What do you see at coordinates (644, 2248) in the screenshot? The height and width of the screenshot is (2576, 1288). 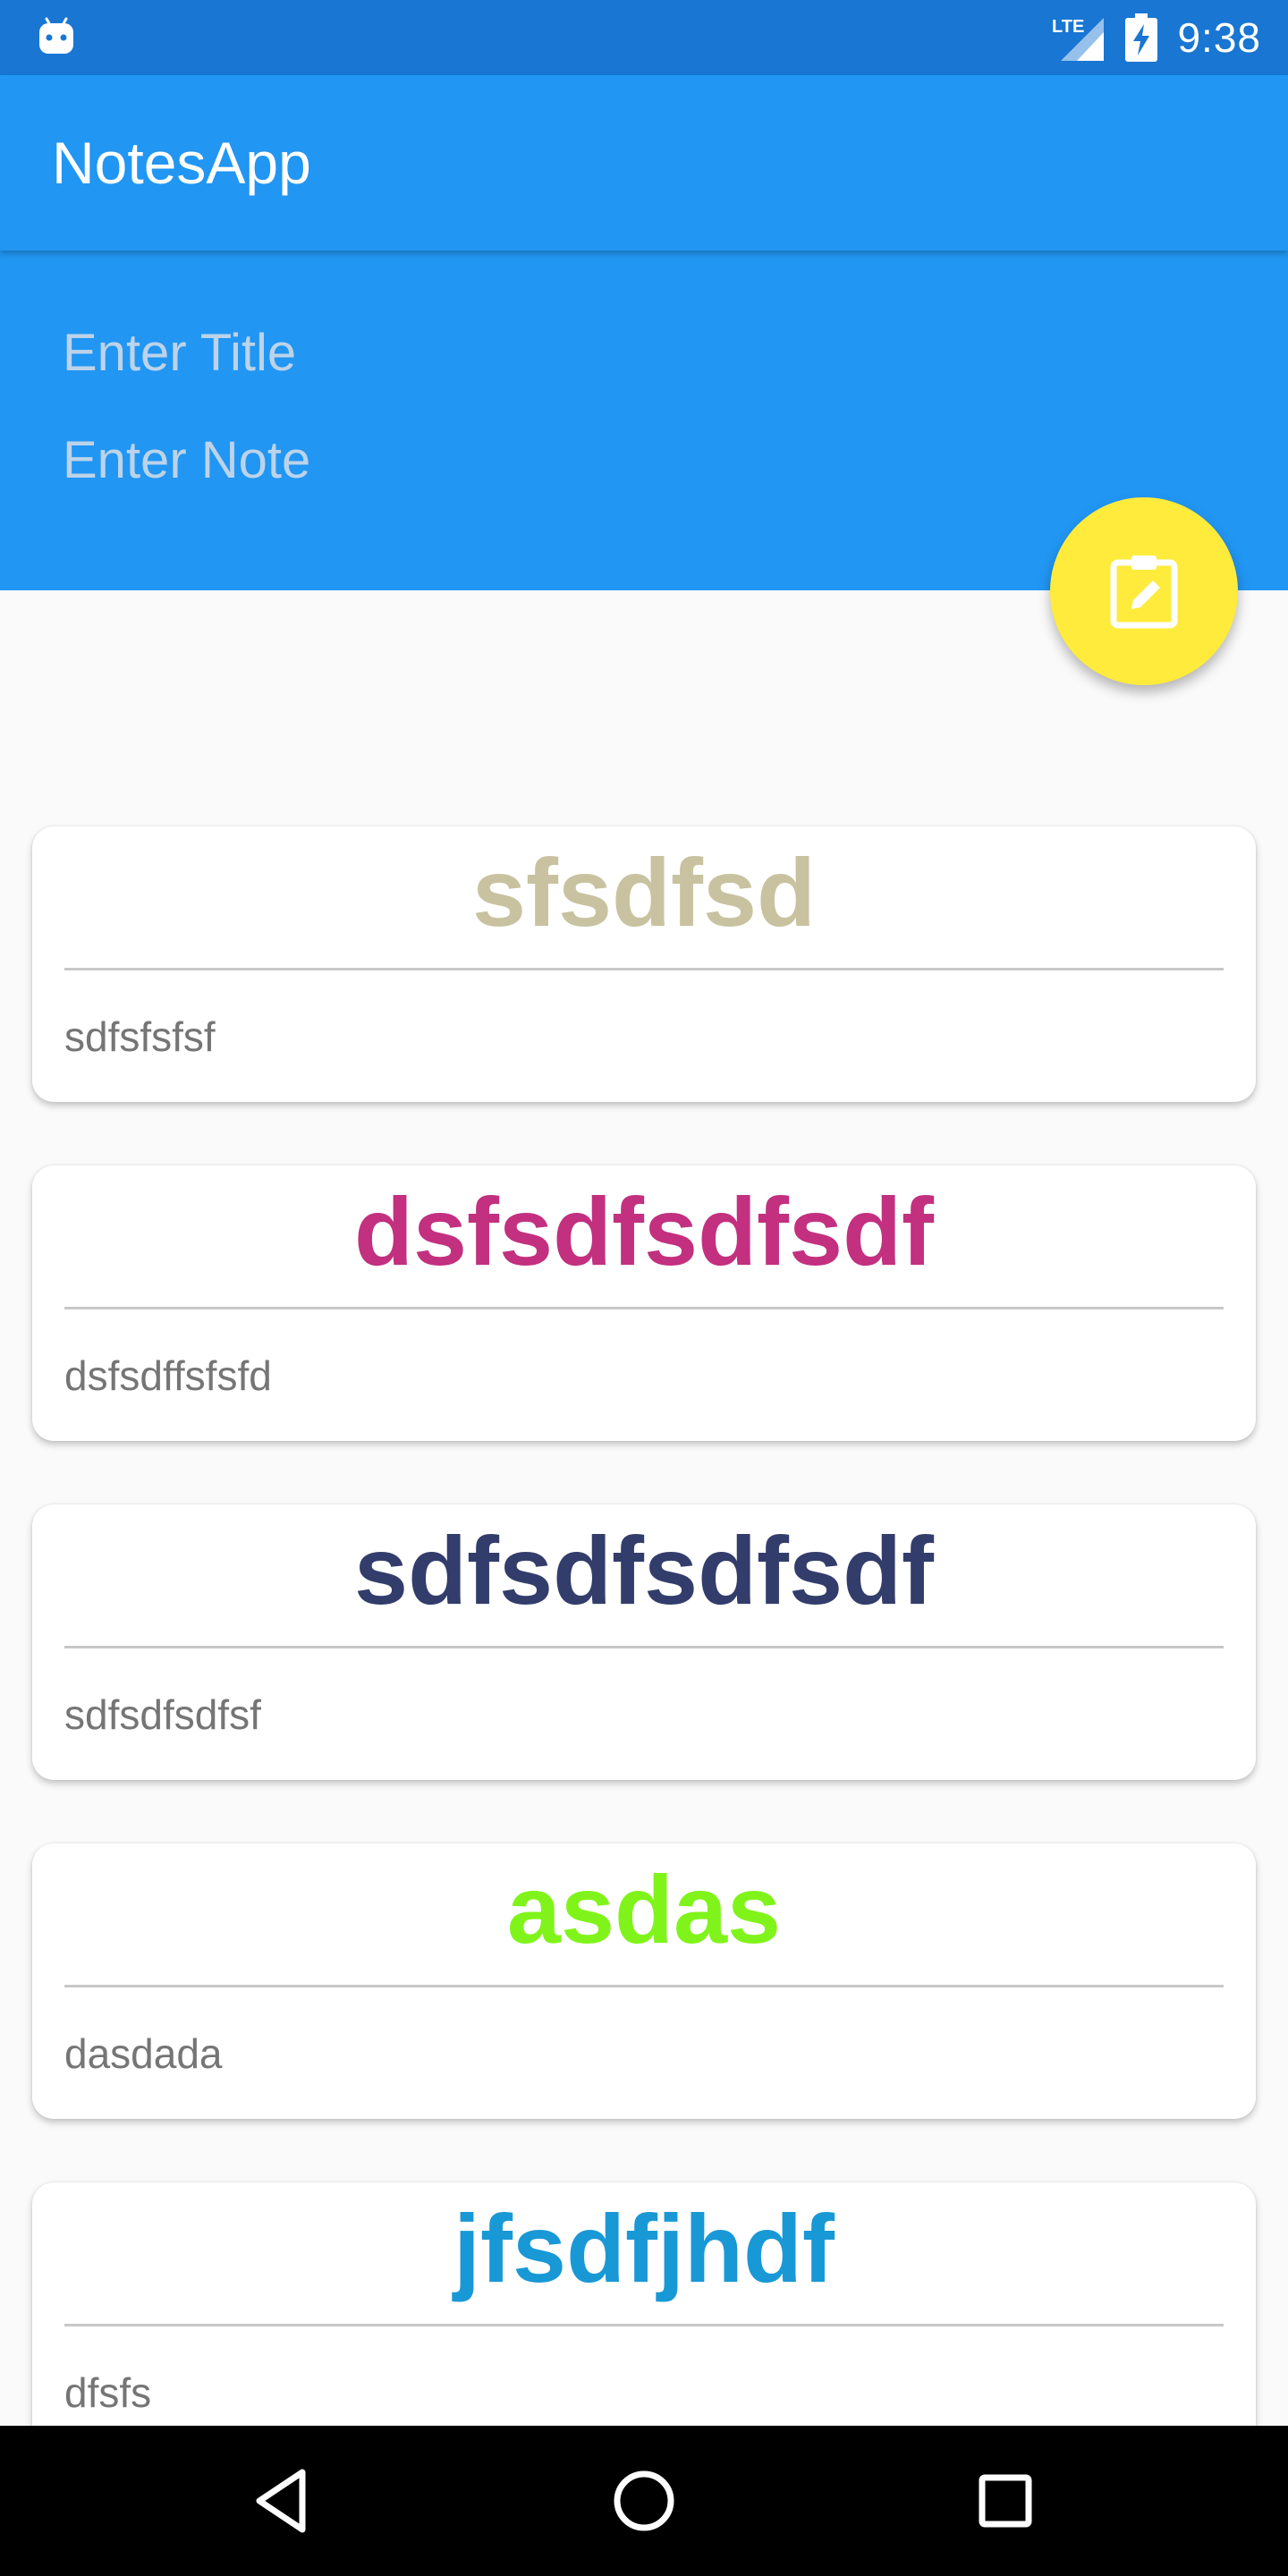 I see `note-title: jfsdfjhdf` at bounding box center [644, 2248].